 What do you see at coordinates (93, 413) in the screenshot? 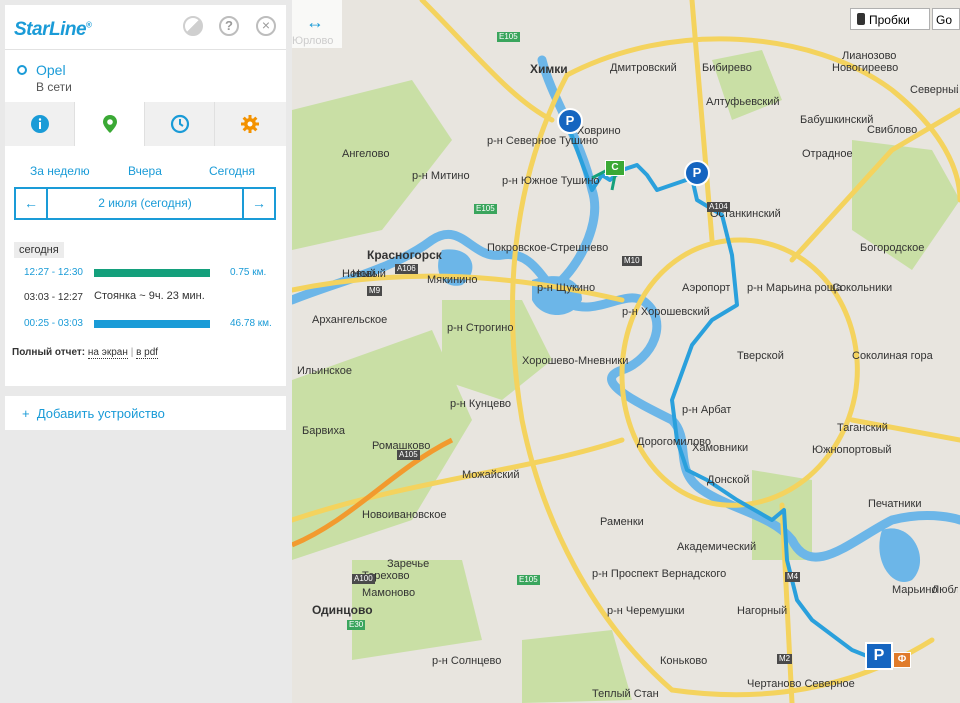
I see `add-device-button: + Добавить устройство` at bounding box center [93, 413].